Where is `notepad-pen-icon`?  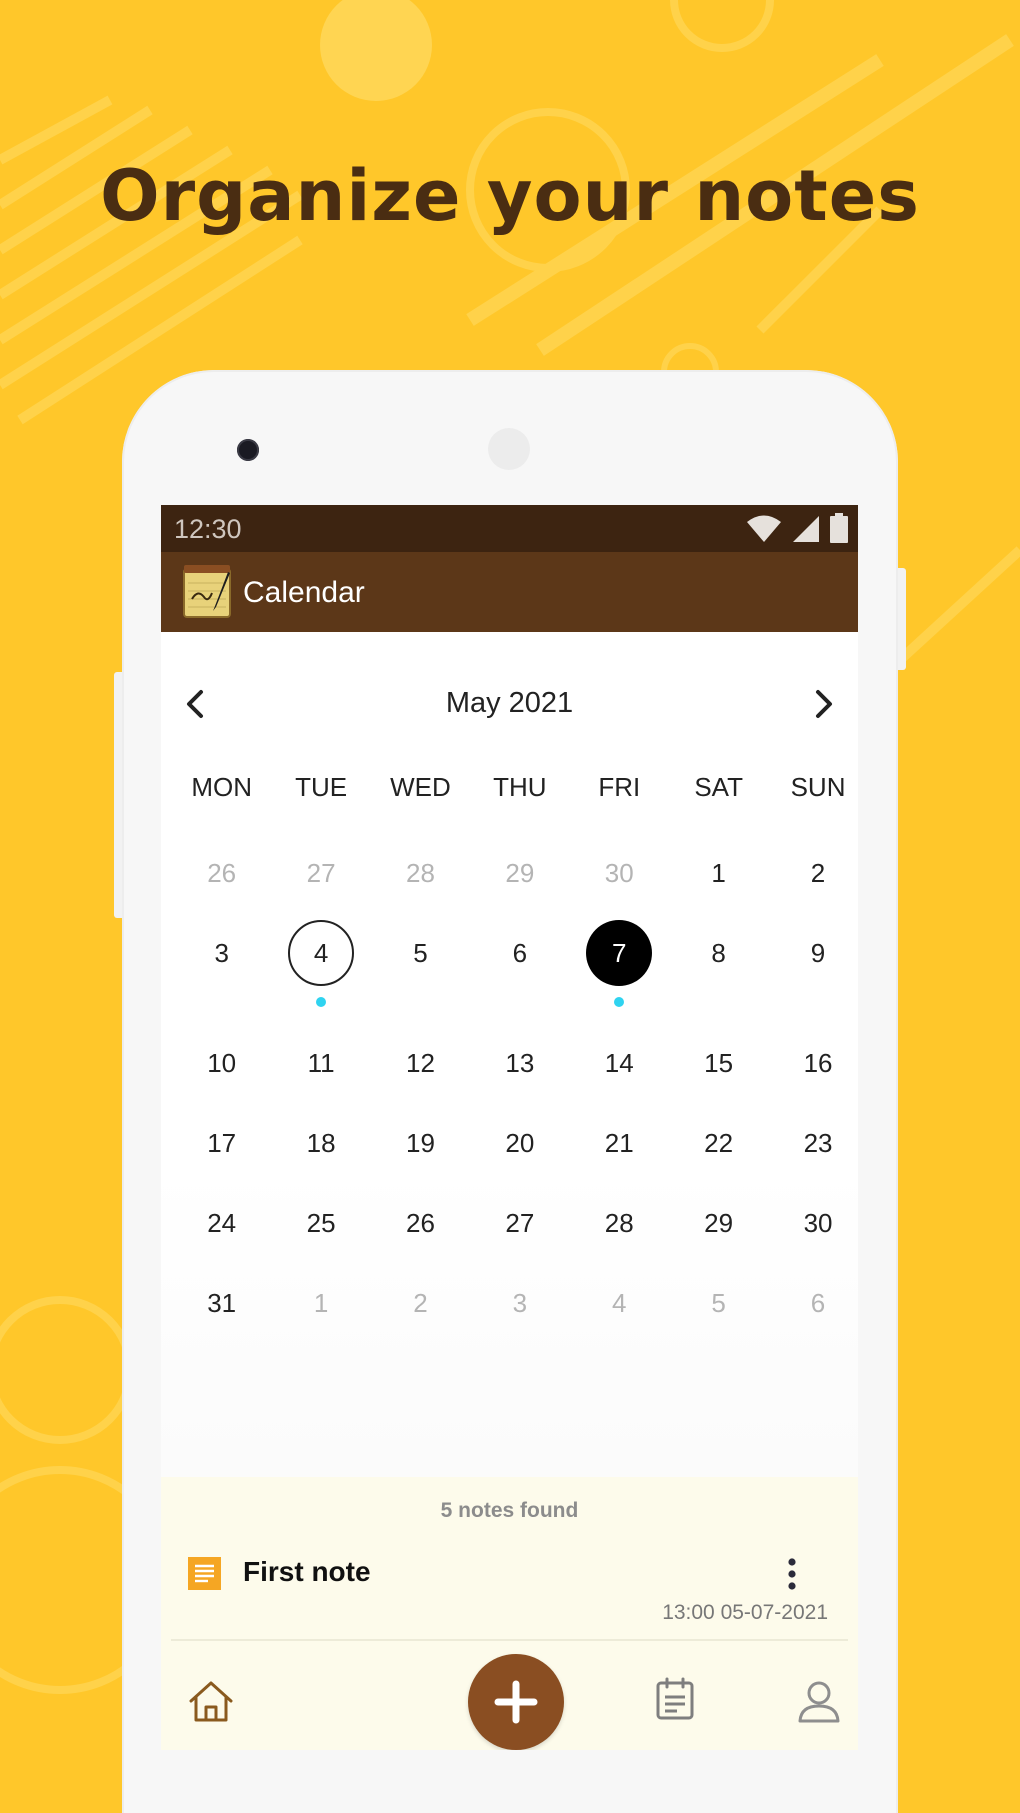 notepad-pen-icon is located at coordinates (207, 591).